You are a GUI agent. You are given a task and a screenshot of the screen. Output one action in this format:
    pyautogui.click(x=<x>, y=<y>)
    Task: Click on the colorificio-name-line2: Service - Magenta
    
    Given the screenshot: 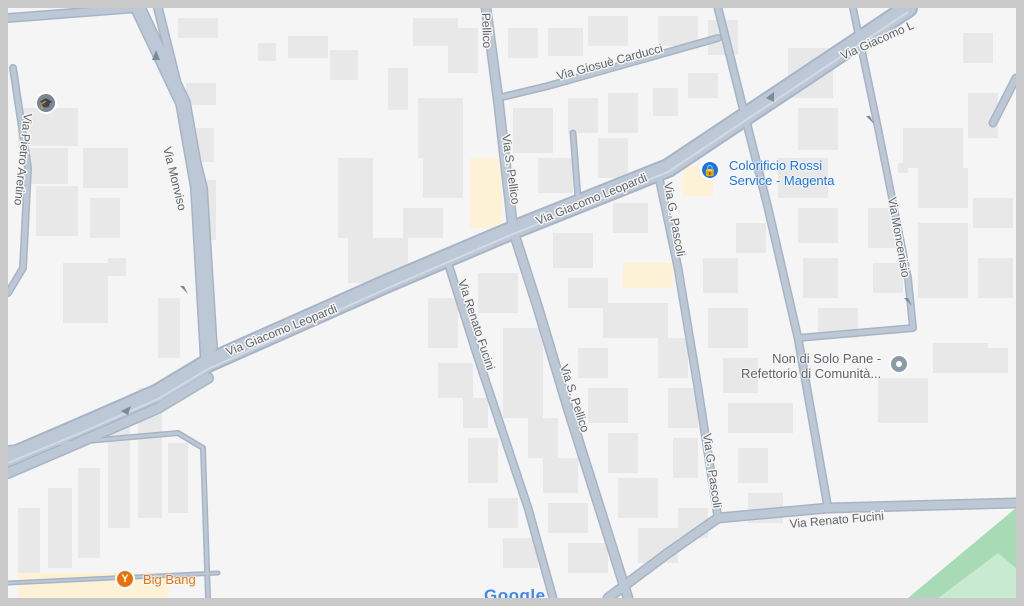 What is the action you would take?
    pyautogui.click(x=782, y=180)
    